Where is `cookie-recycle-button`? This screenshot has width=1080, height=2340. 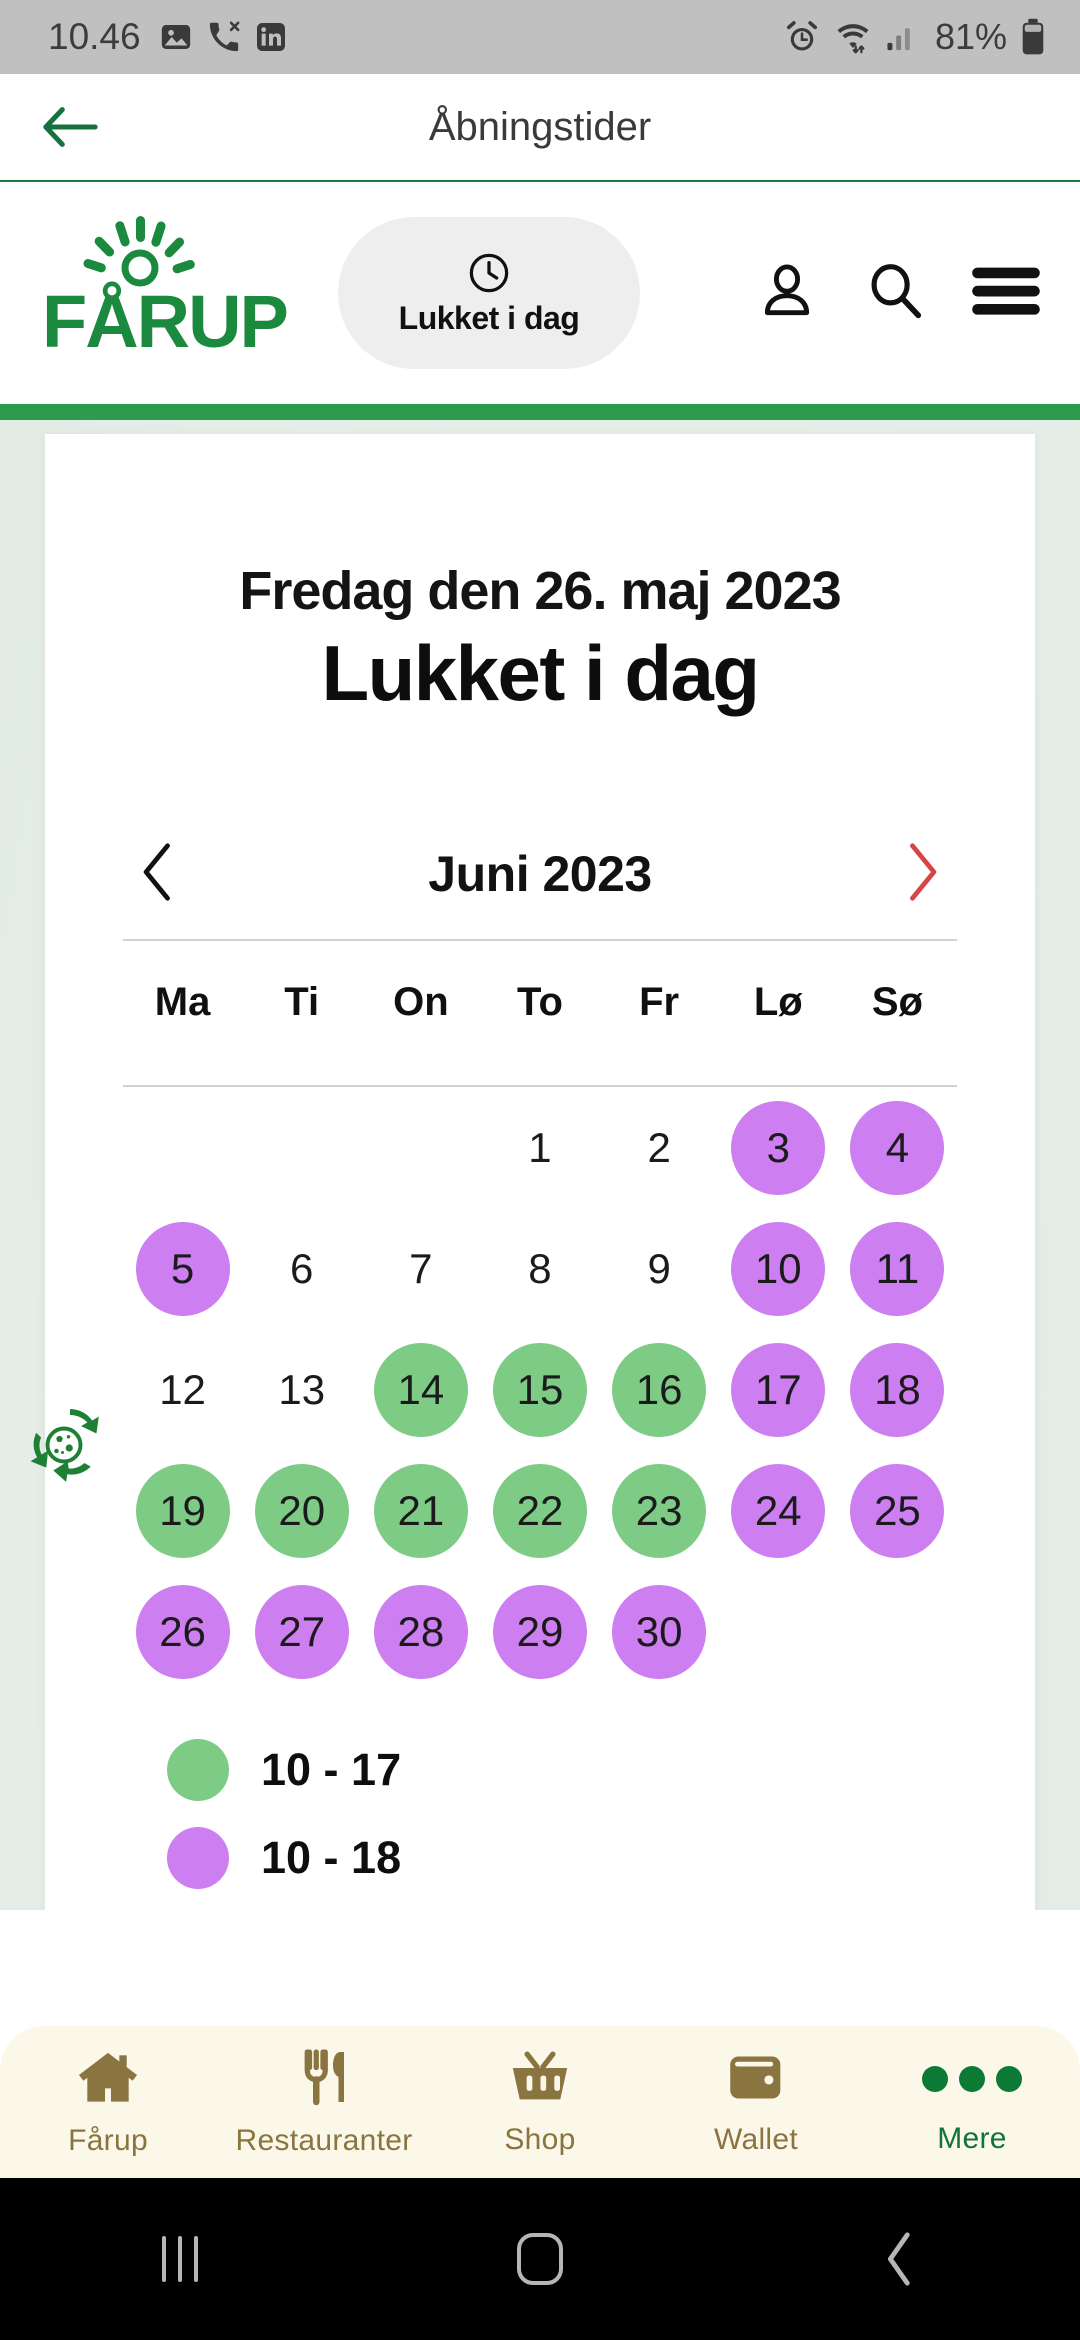 cookie-recycle-button is located at coordinates (64, 1445).